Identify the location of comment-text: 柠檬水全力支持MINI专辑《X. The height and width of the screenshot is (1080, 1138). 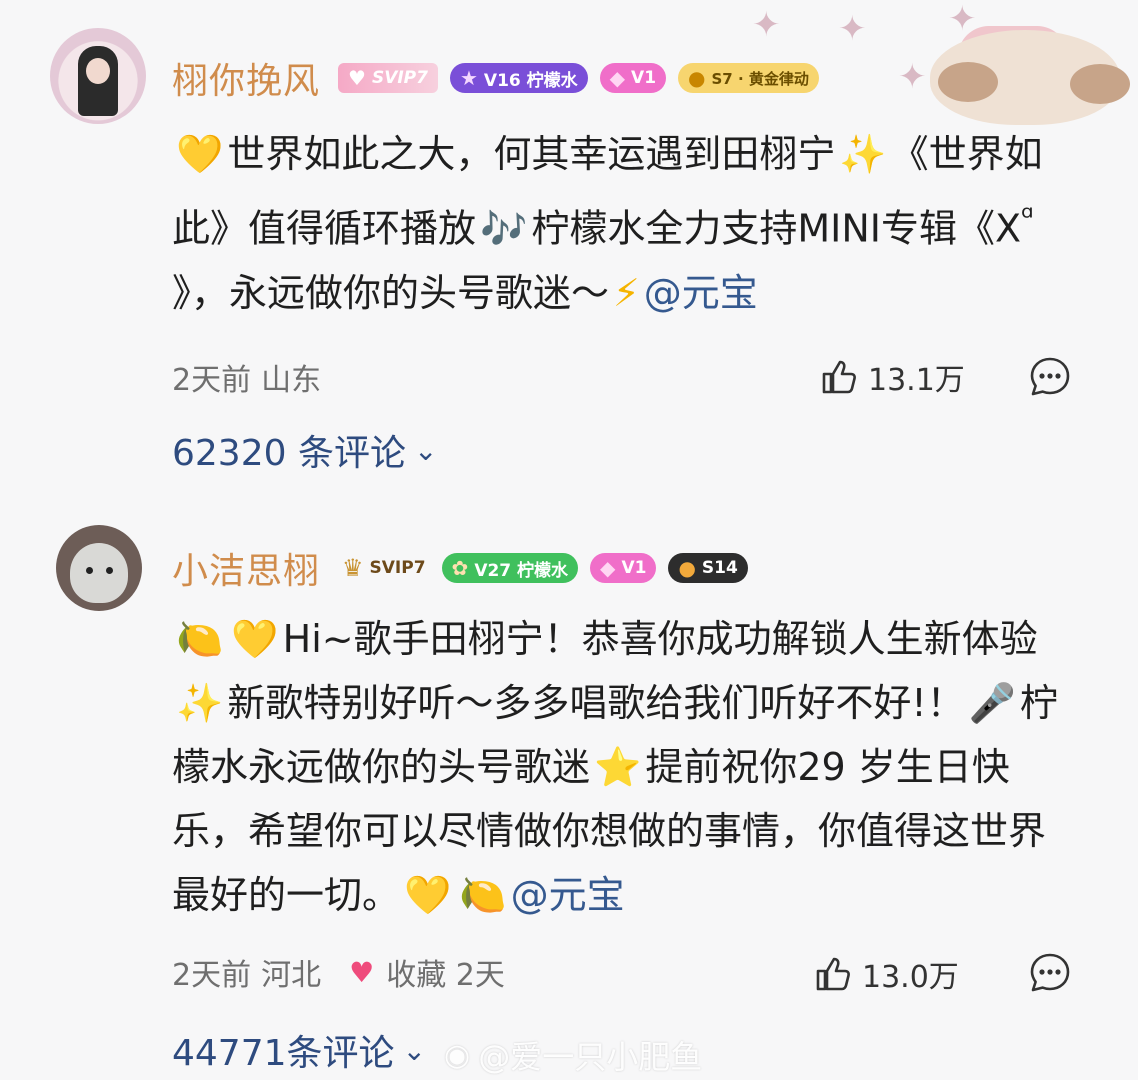
(776, 228).